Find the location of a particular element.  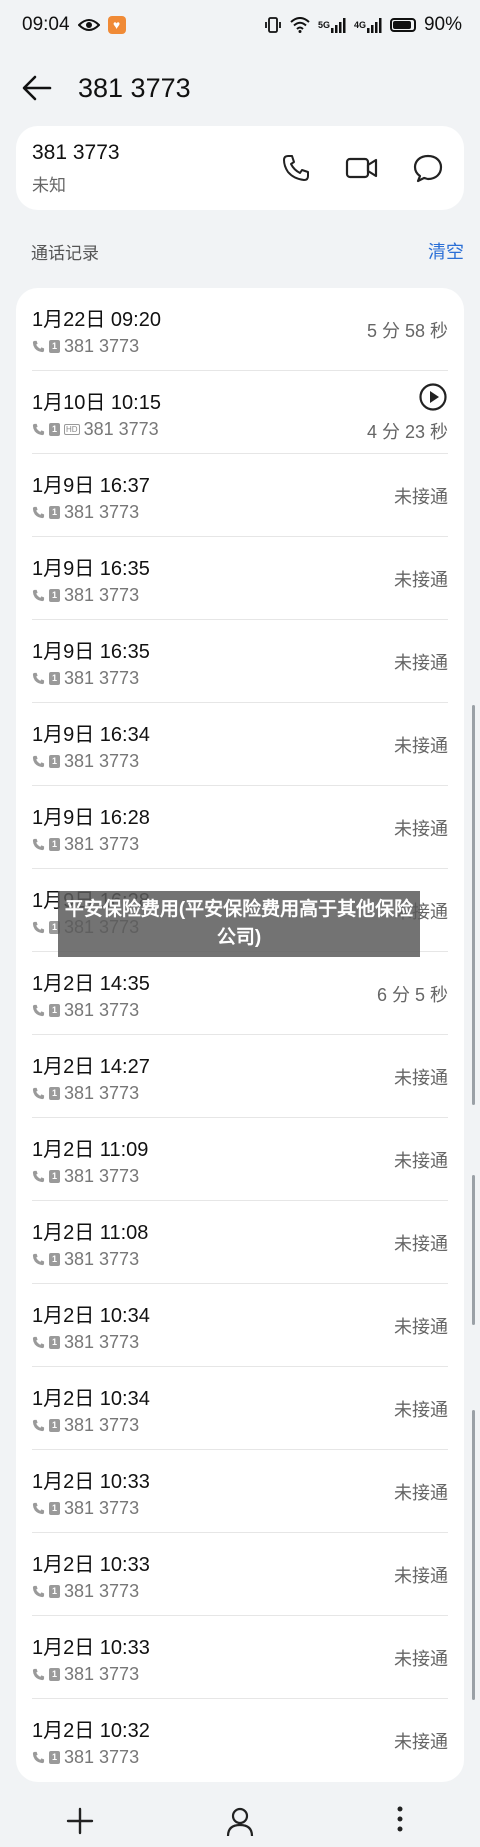

play-recording-icon is located at coordinates (433, 397).